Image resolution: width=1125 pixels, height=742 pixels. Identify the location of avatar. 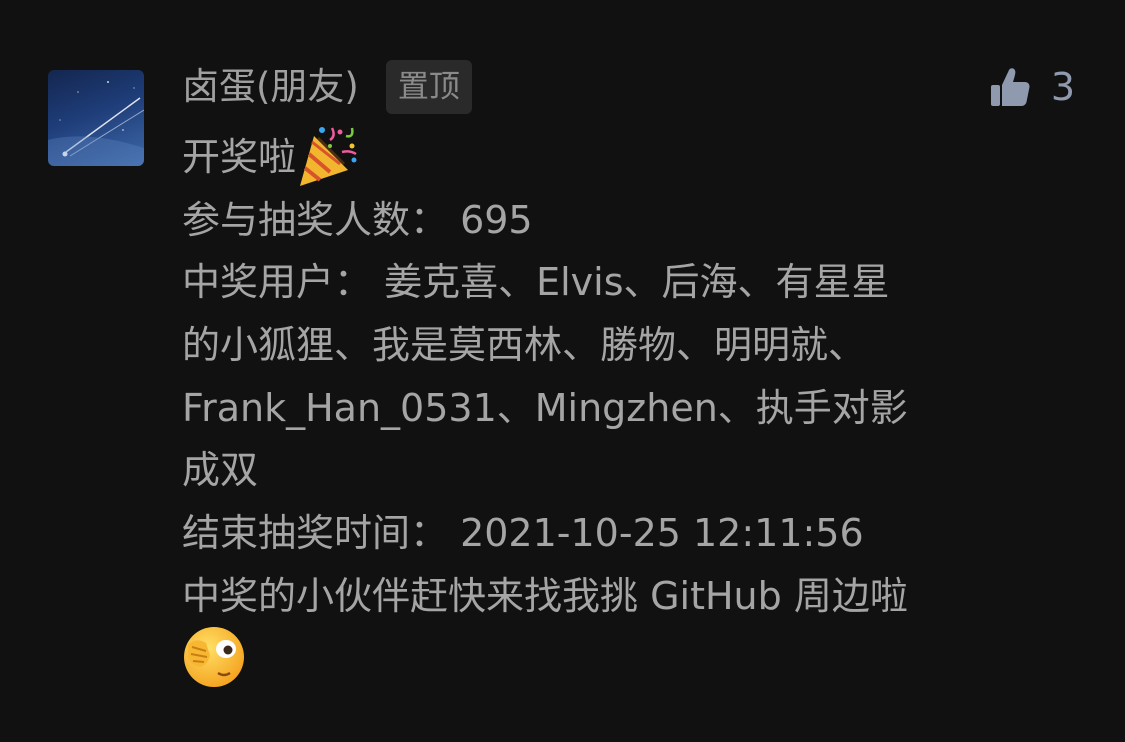
(96, 118).